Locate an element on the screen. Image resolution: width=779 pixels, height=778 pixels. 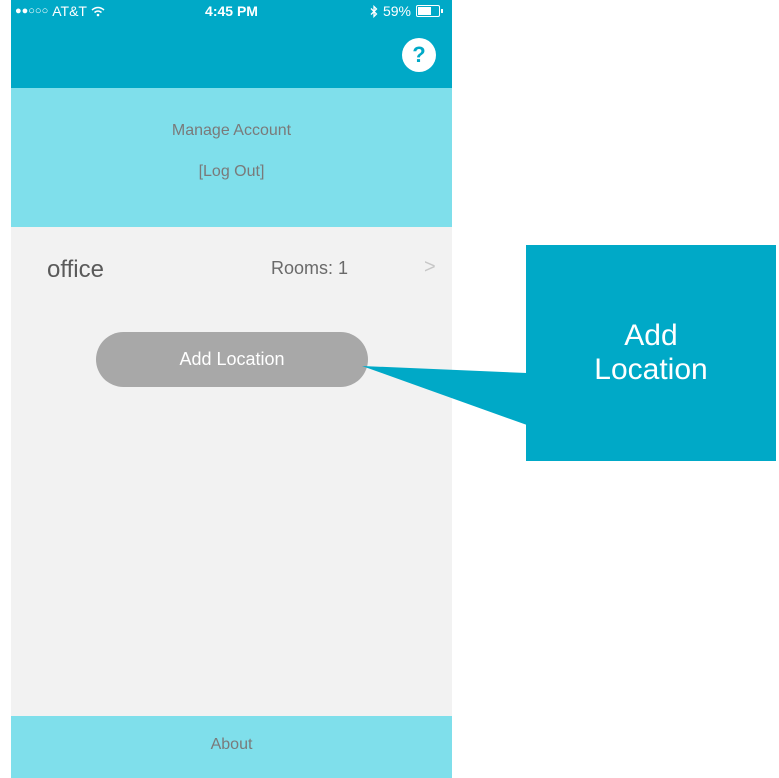
callout-line-2: Location is located at coordinates (651, 369).